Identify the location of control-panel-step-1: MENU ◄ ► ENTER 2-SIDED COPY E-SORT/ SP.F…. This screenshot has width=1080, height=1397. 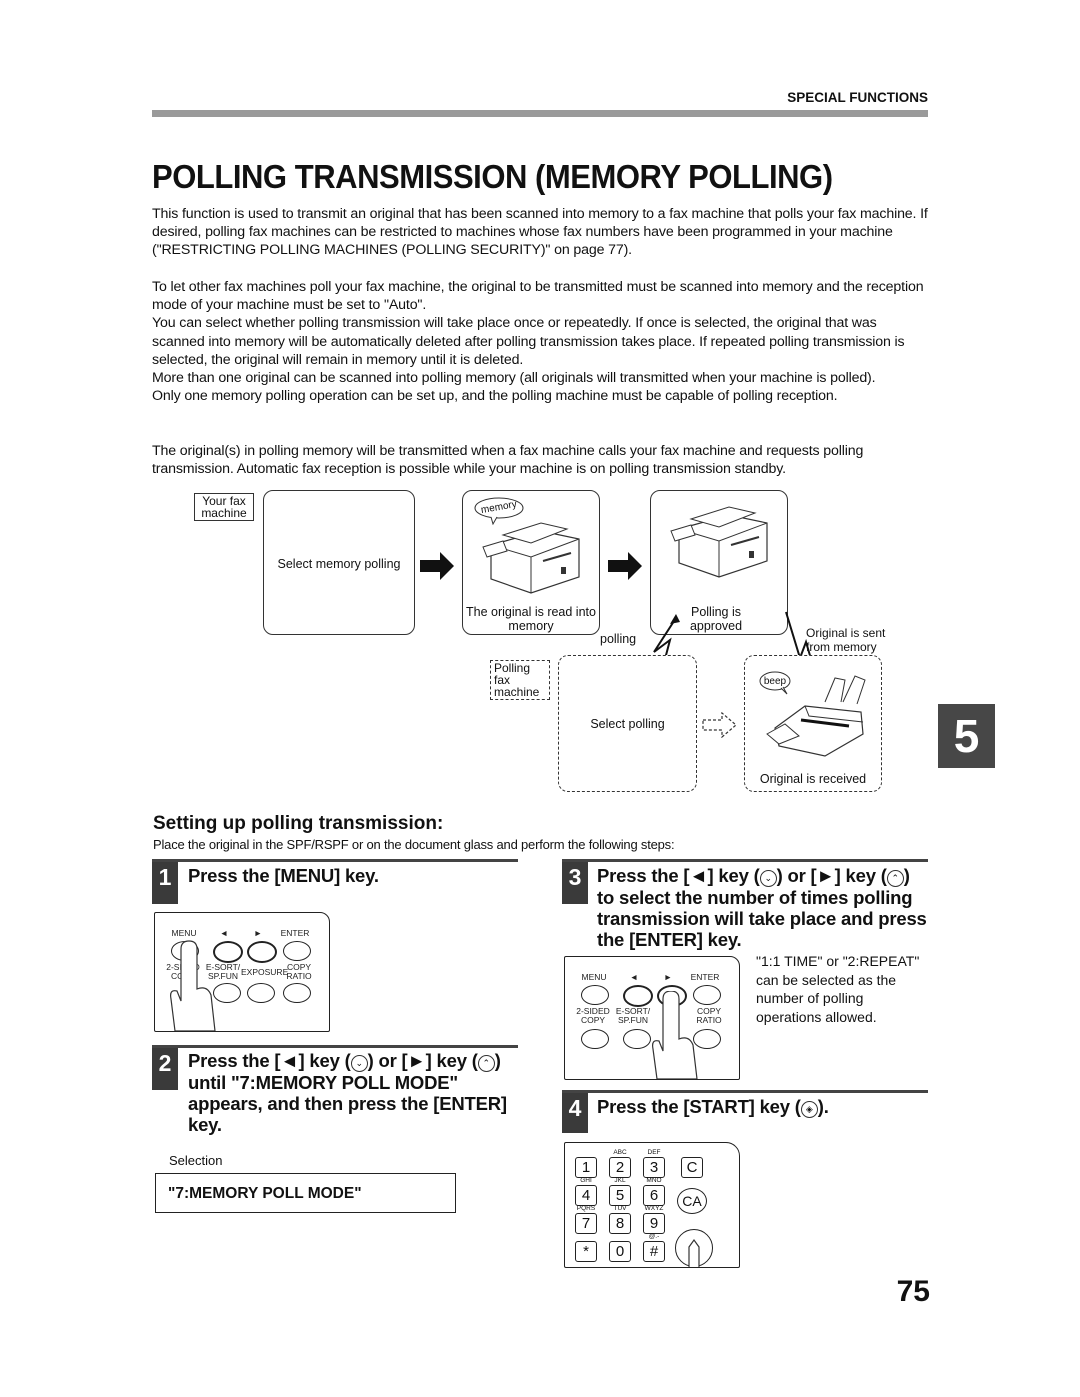
(242, 972).